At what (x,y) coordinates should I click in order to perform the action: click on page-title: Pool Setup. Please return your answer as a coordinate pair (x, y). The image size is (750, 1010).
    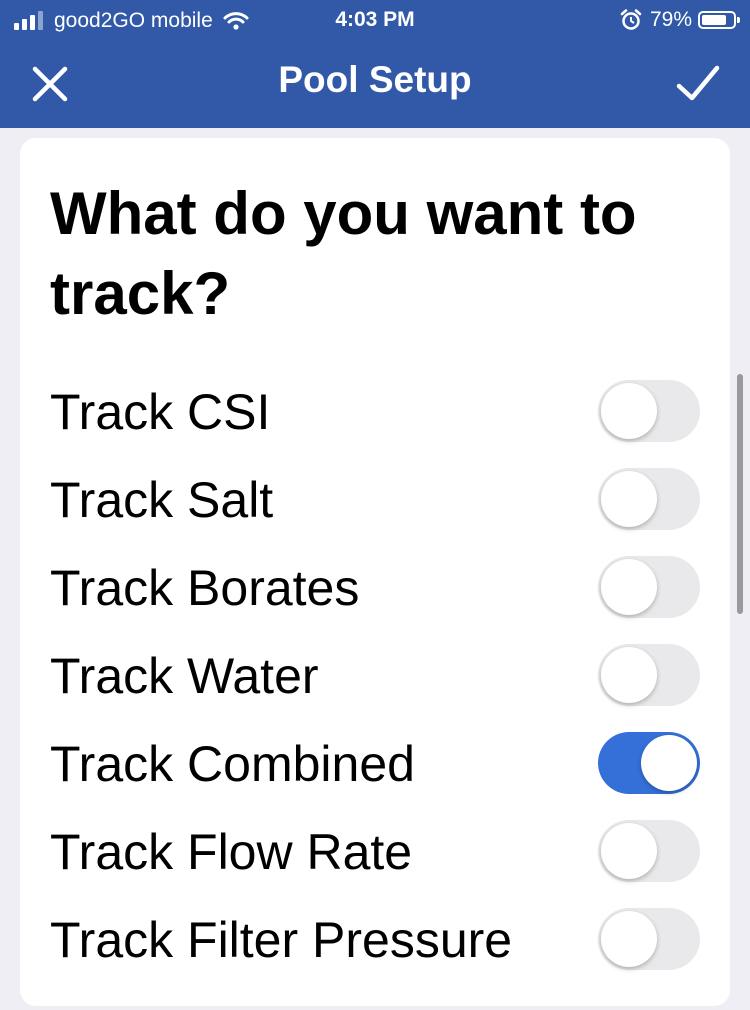
    Looking at the image, I should click on (375, 79).